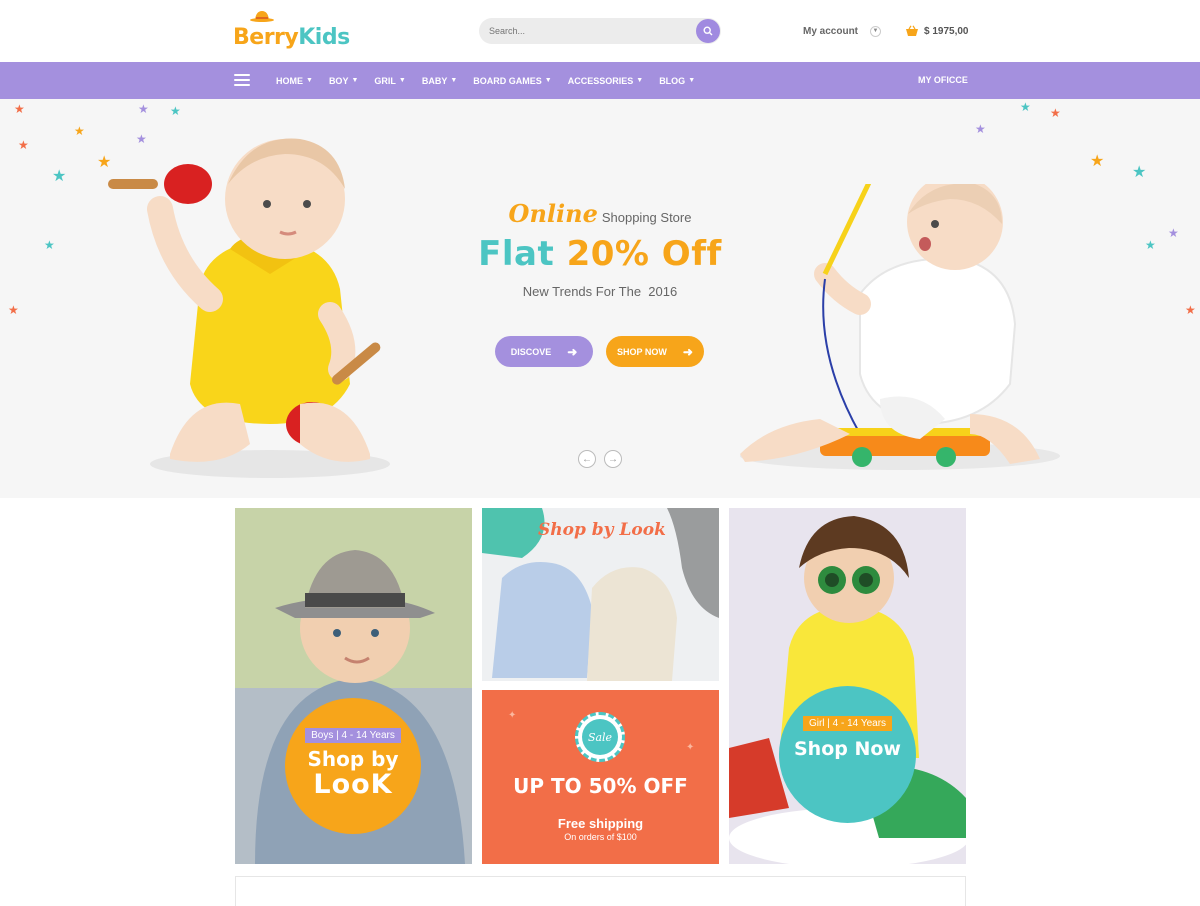  I want to click on girls-age-tag: Girl | 4 - 14 Years, so click(847, 723).